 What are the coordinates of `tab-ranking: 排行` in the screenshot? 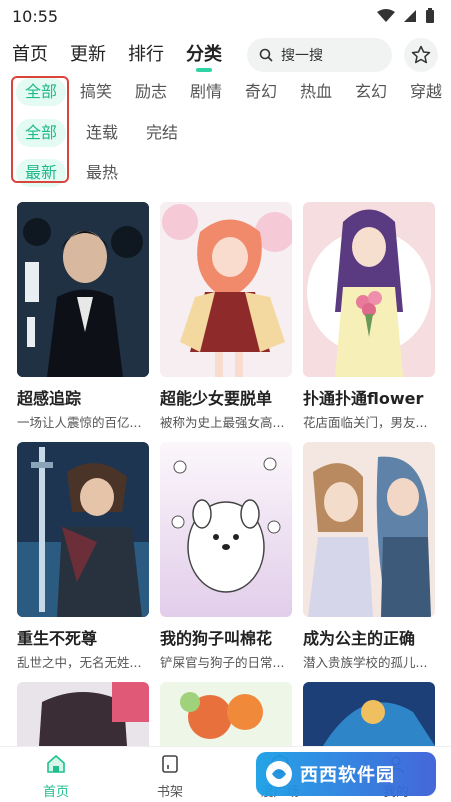 It's located at (146, 53).